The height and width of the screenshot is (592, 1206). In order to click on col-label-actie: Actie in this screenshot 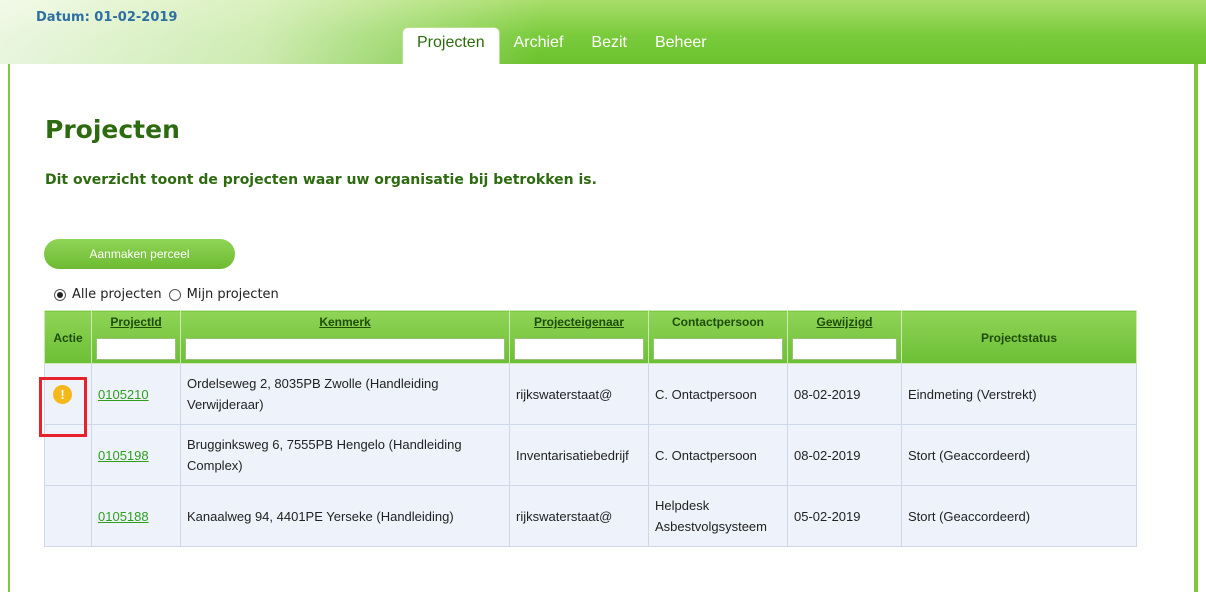, I will do `click(68, 337)`.